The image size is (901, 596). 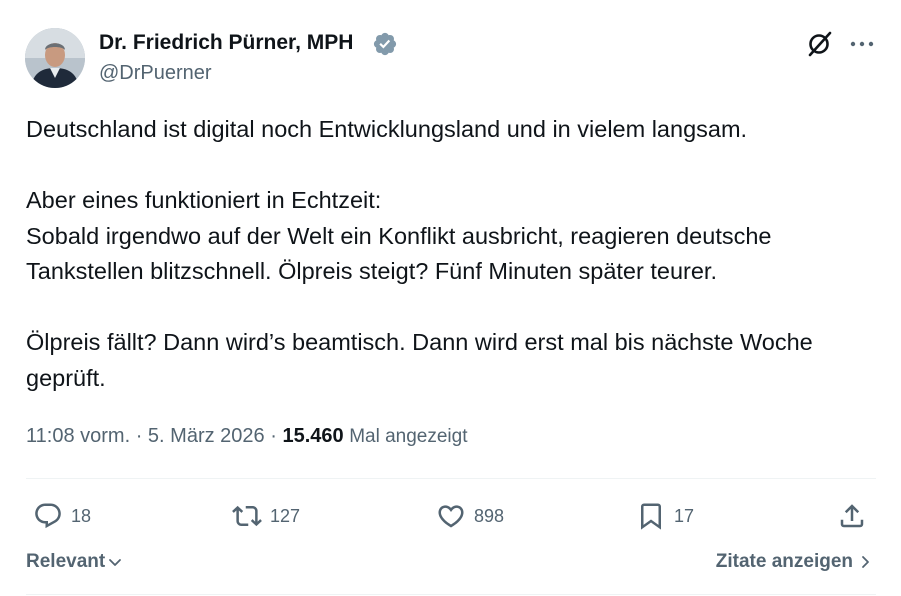 What do you see at coordinates (489, 515) in the screenshot?
I see `like-count: 898` at bounding box center [489, 515].